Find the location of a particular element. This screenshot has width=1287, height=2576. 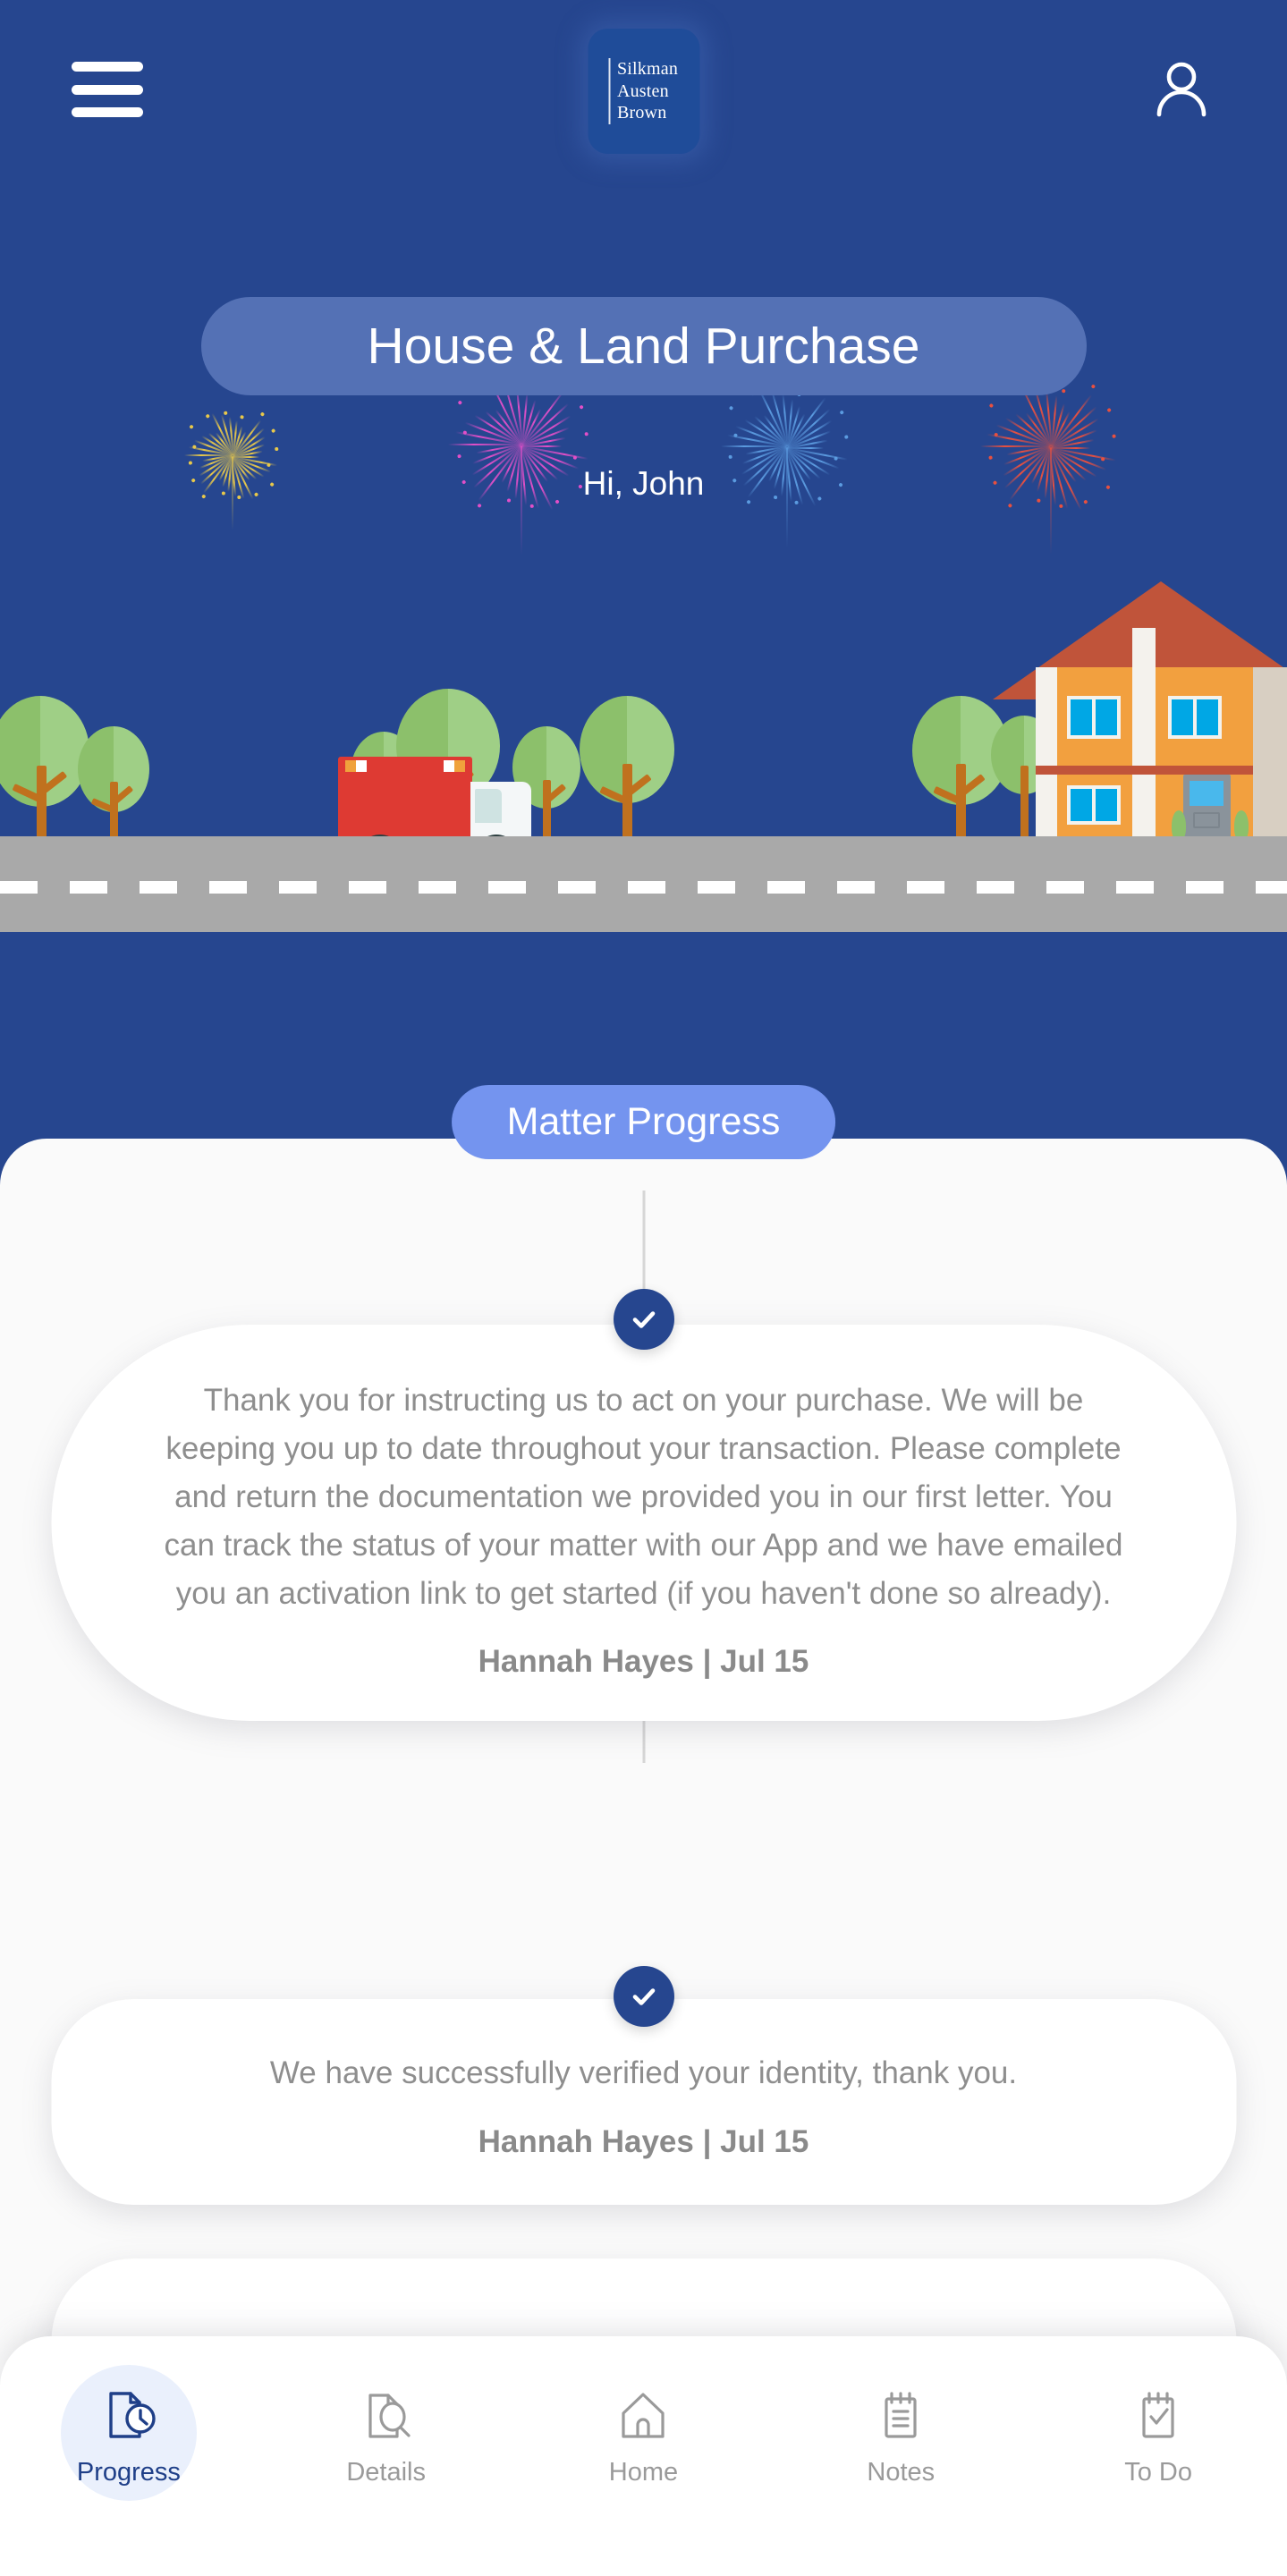

page-title: House & Land Purchase is located at coordinates (643, 346).